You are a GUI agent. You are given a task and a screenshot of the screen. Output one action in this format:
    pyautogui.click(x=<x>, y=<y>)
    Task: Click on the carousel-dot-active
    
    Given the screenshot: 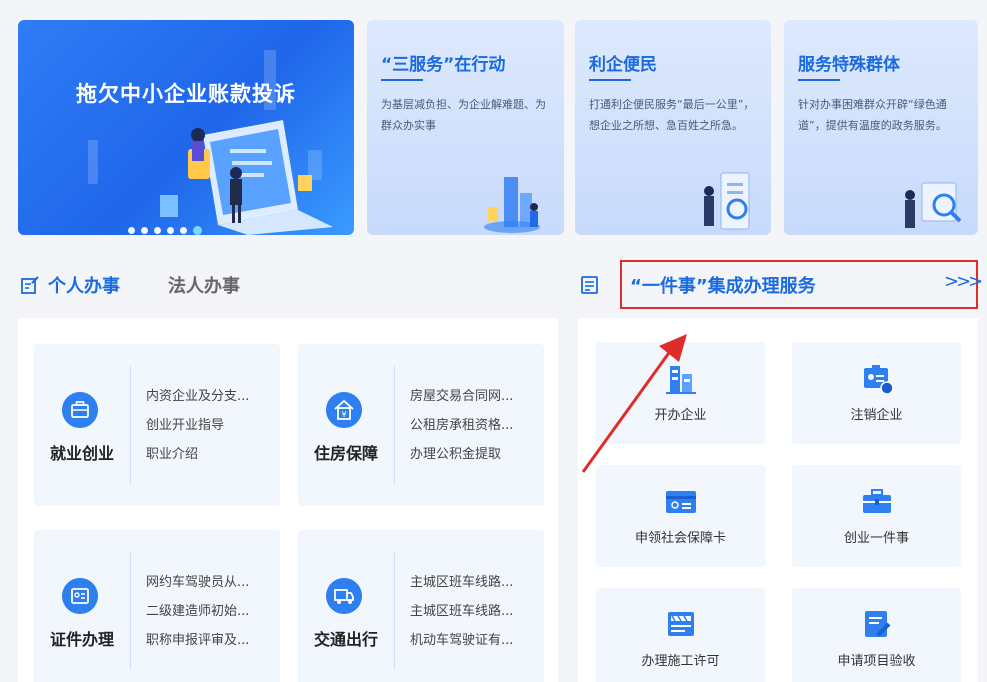 What is the action you would take?
    pyautogui.click(x=197, y=230)
    